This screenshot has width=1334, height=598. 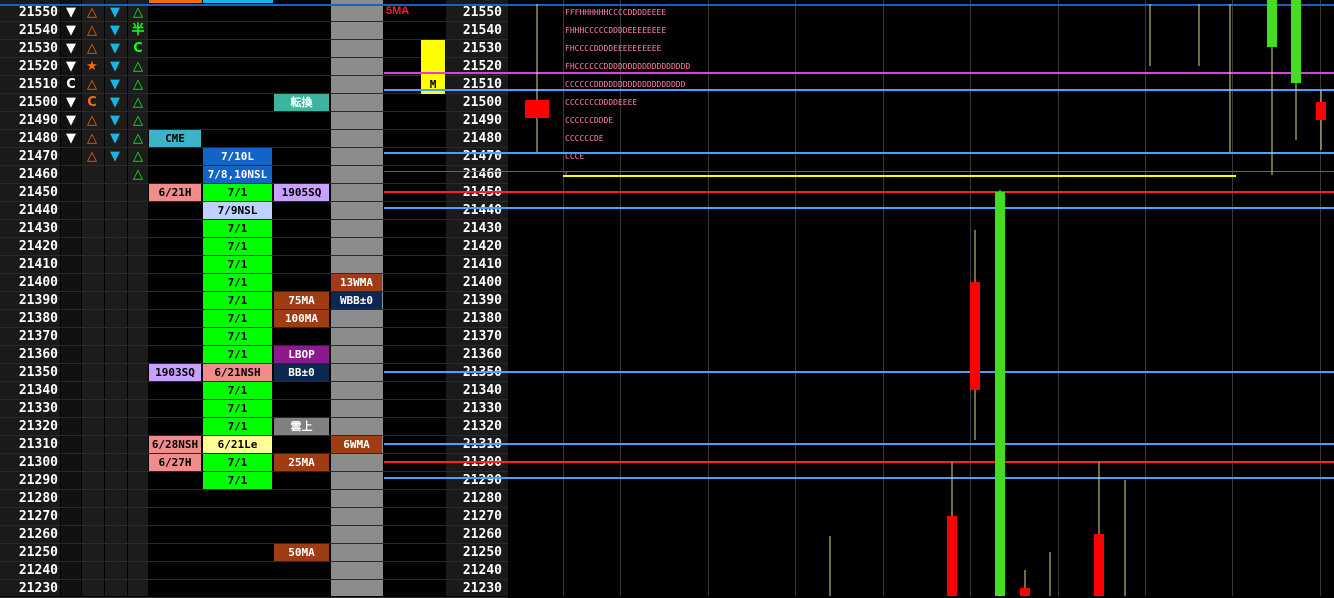 I want to click on price-label: 21260, so click(x=38, y=534).